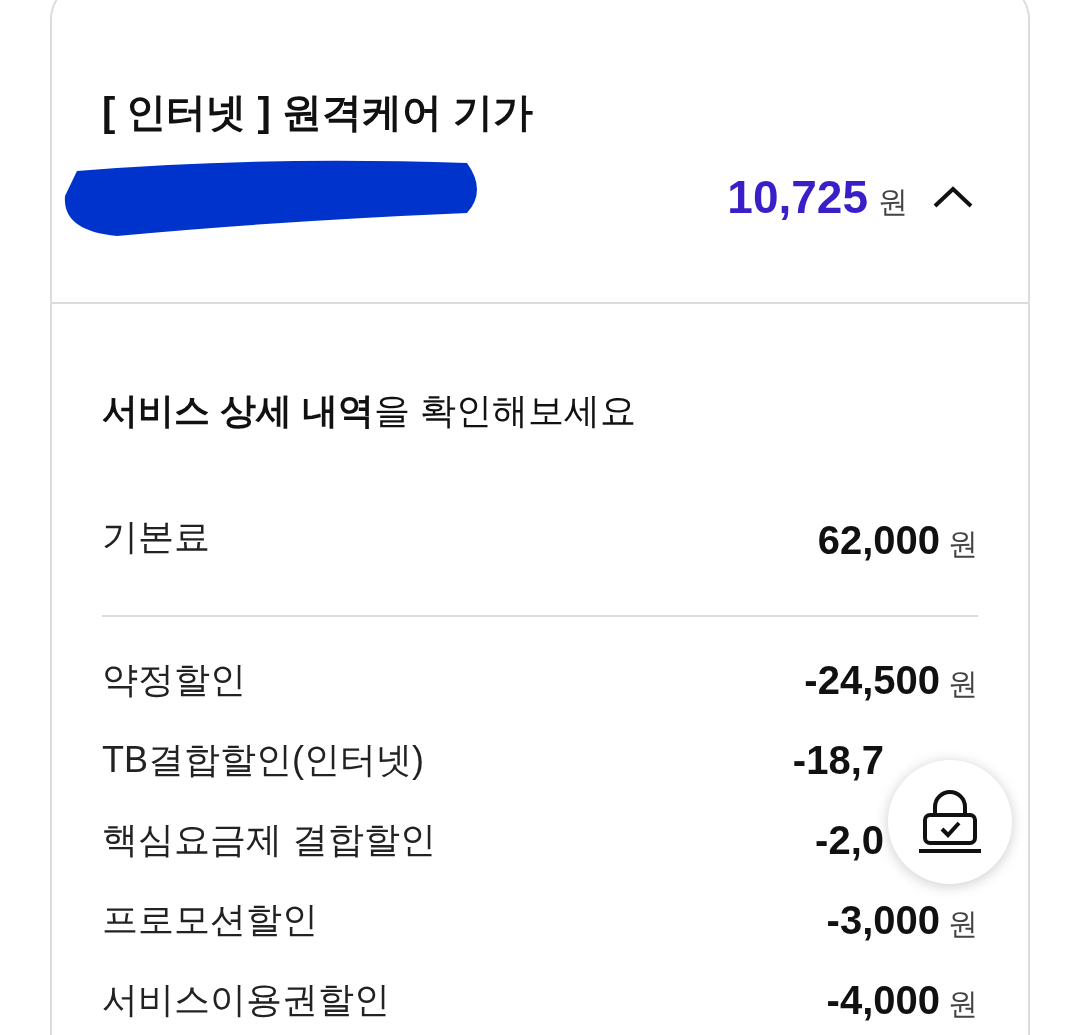  What do you see at coordinates (953, 197) in the screenshot?
I see `chevron-up-icon` at bounding box center [953, 197].